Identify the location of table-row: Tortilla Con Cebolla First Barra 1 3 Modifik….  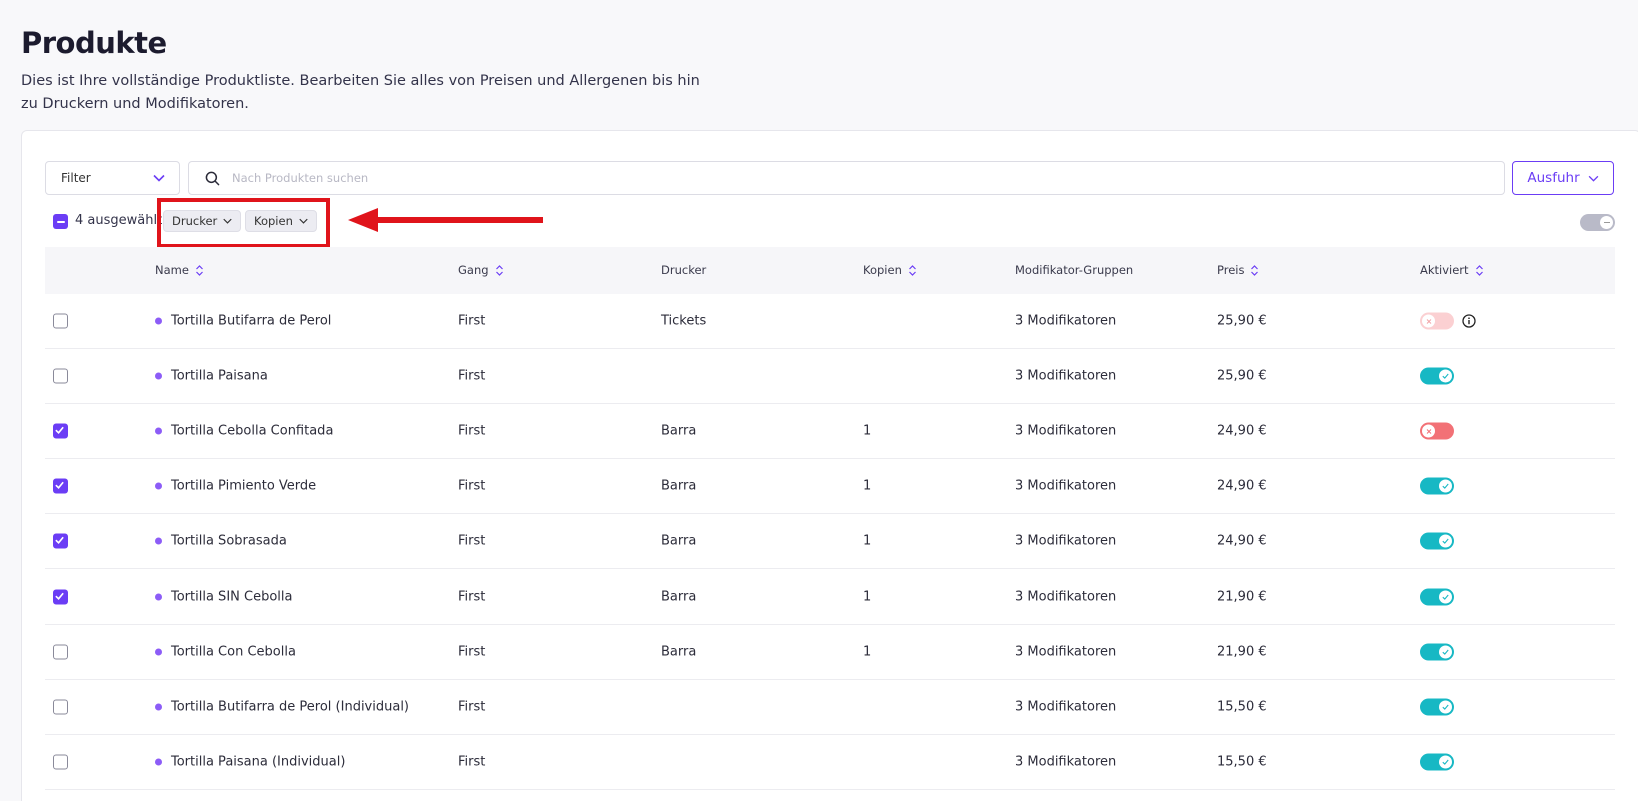
(830, 652).